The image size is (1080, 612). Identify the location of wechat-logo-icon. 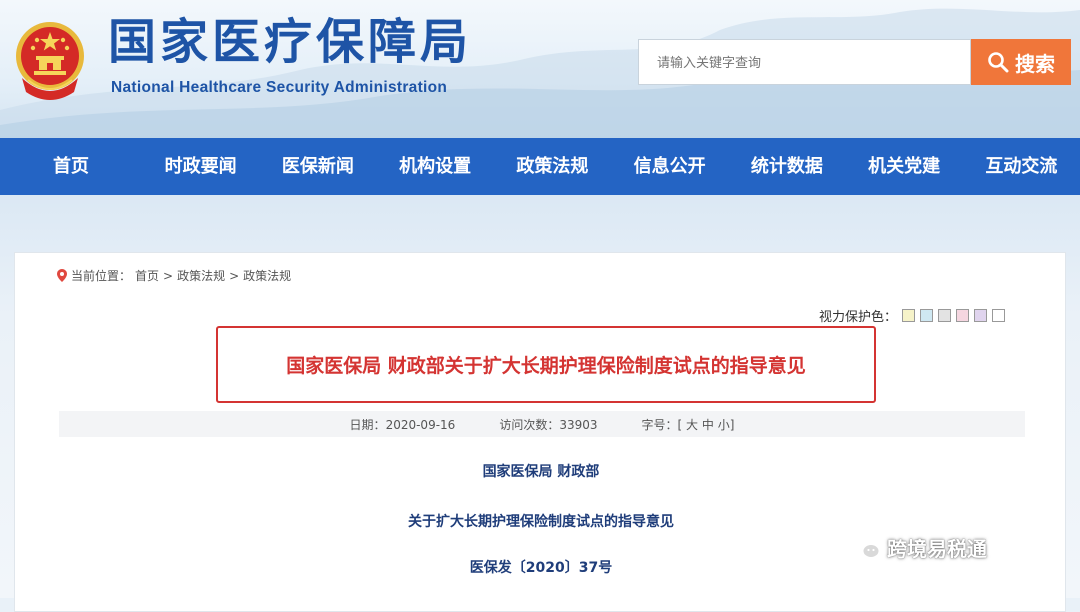
(866, 547).